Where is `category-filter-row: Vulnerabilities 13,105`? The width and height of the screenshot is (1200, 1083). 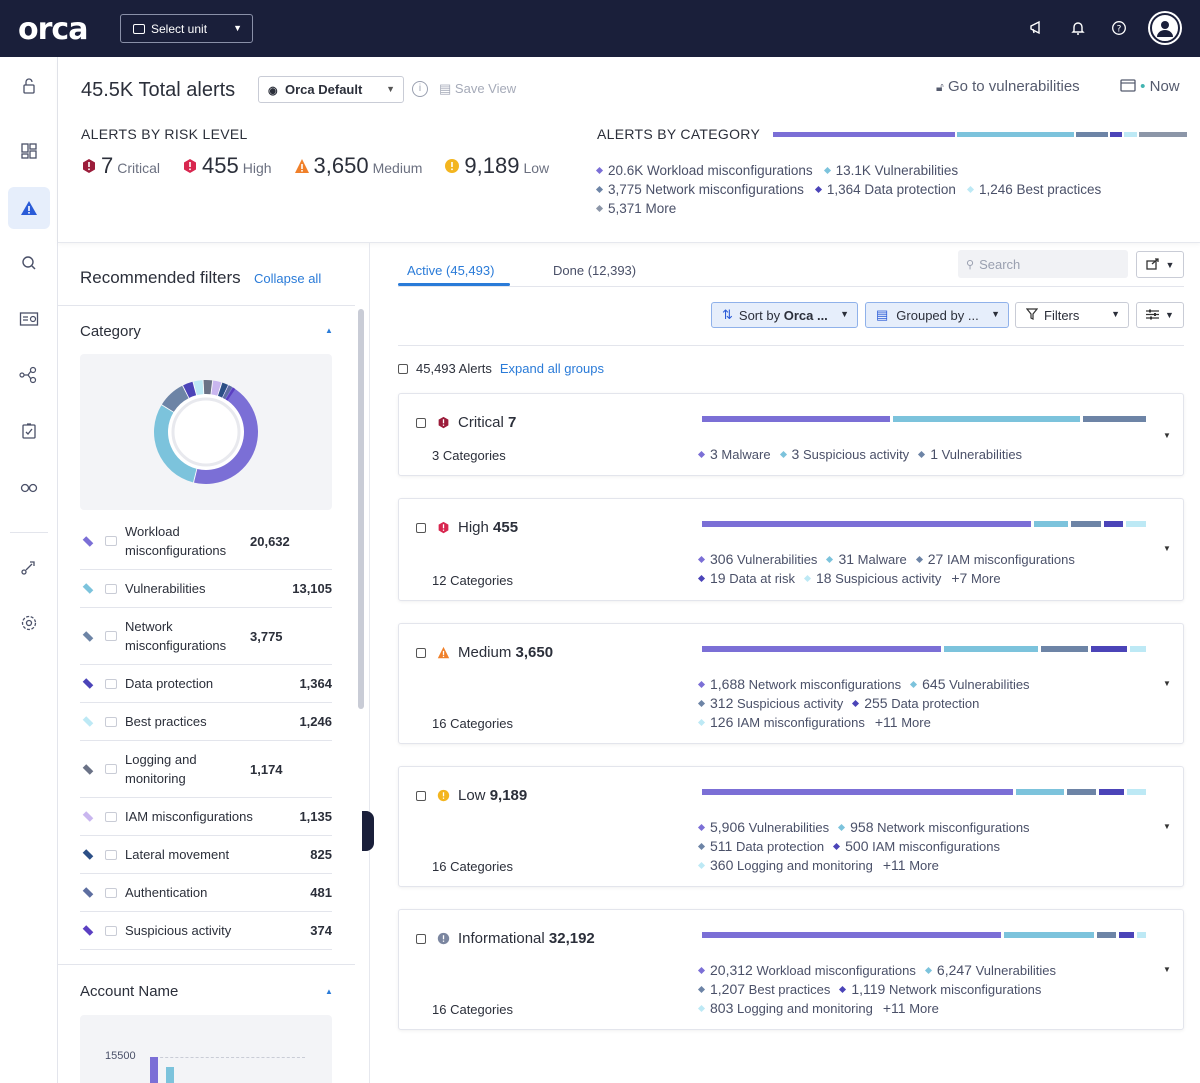 category-filter-row: Vulnerabilities 13,105 is located at coordinates (206, 589).